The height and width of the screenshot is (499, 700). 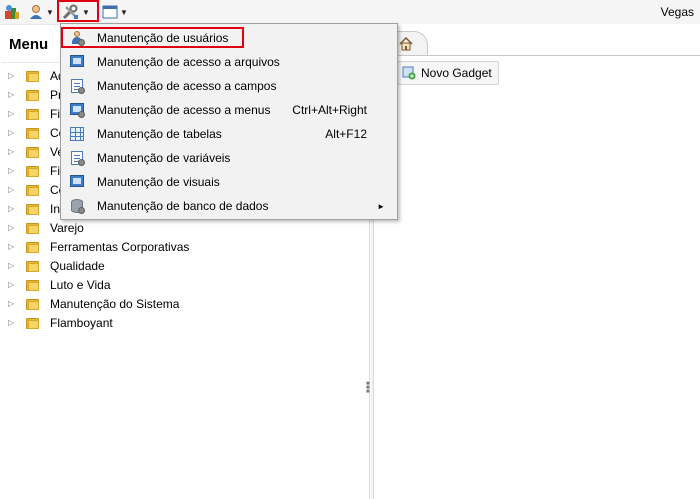 What do you see at coordinates (229, 182) in the screenshot?
I see `menu-item-visuals: Manutenção de visuais` at bounding box center [229, 182].